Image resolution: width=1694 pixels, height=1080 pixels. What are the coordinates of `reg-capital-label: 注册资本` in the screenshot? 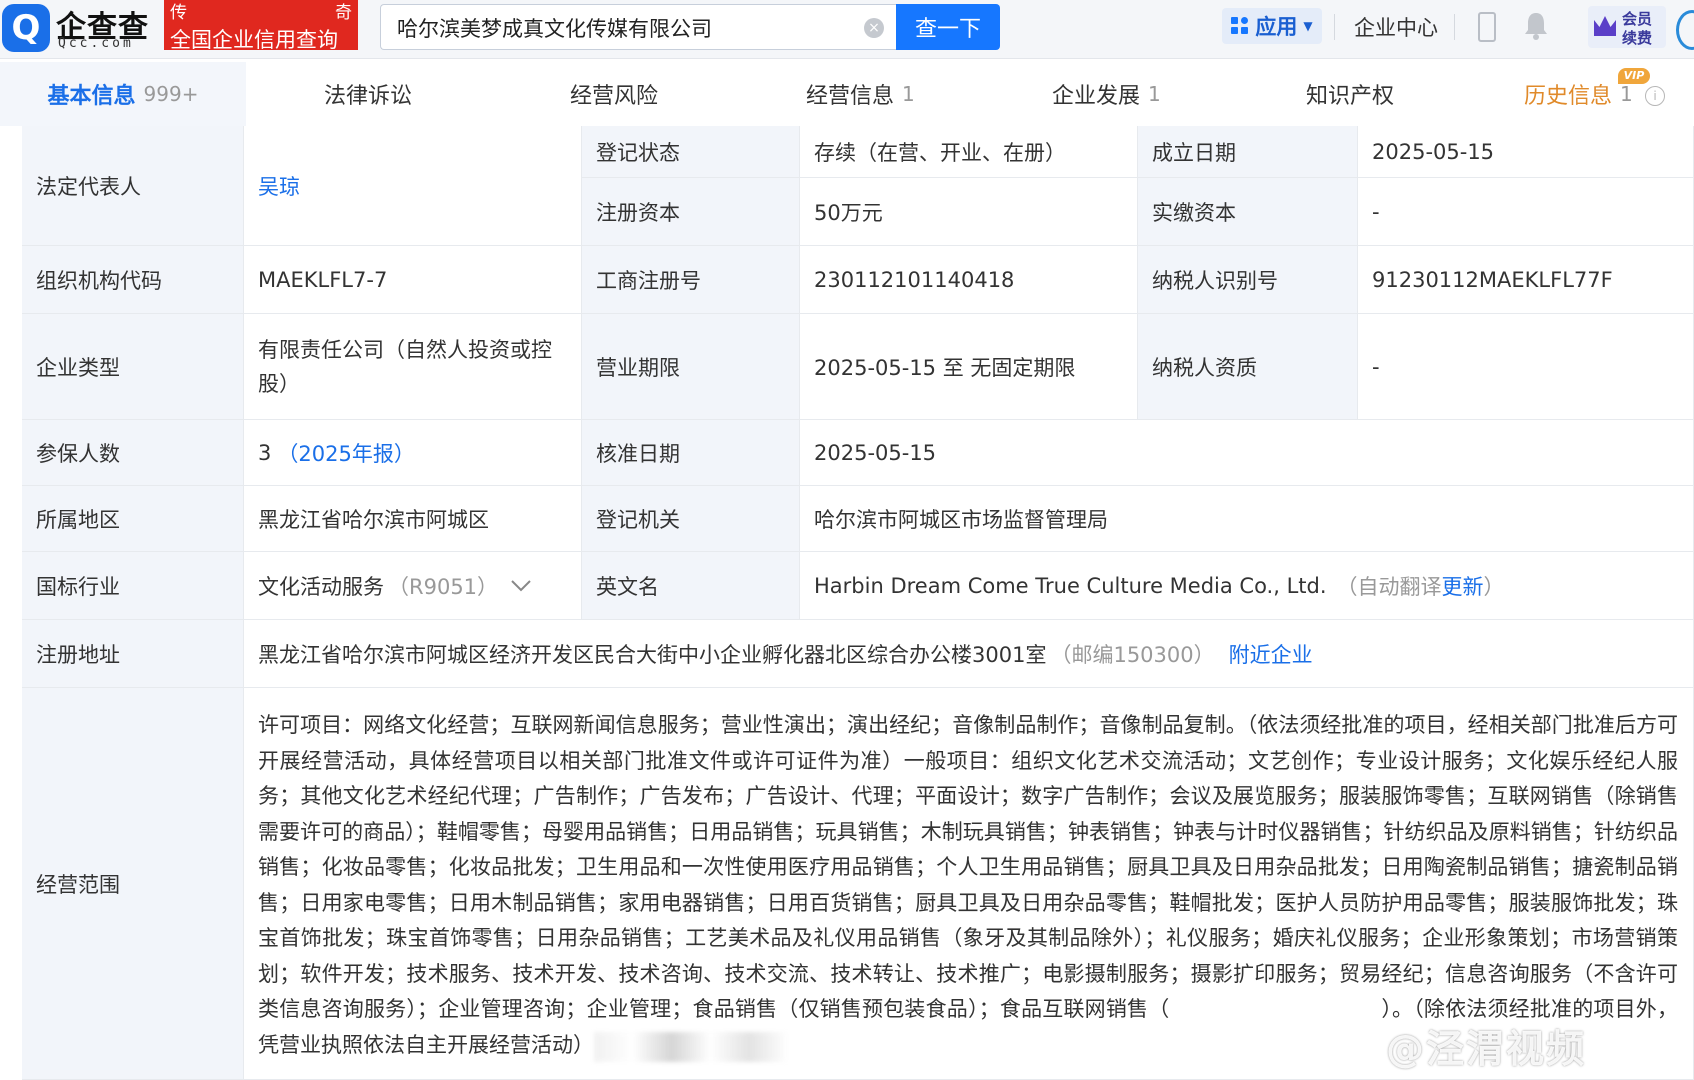 It's located at (691, 212).